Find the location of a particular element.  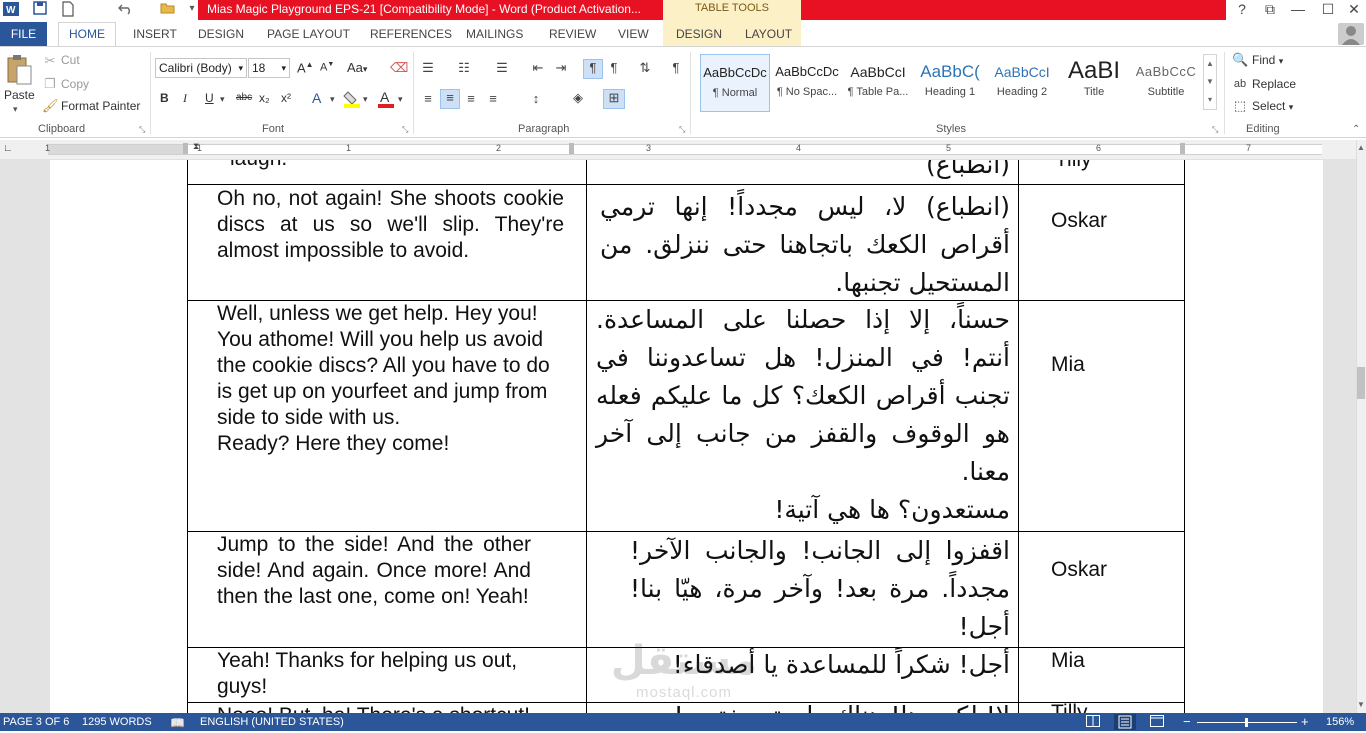

increase-indent-icon: ⇥ is located at coordinates (561, 68).